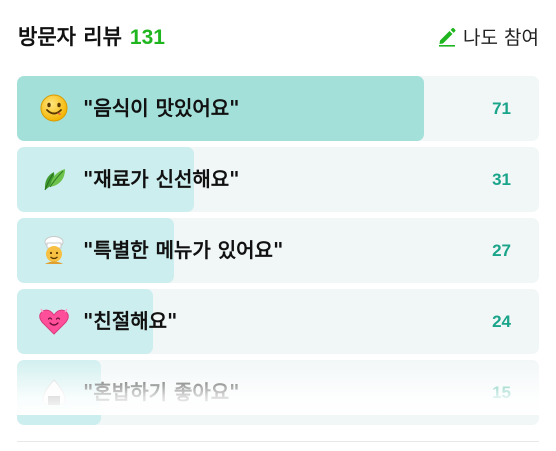 This screenshot has width=556, height=451. What do you see at coordinates (278, 36) in the screenshot?
I see `review-header: 방문자 리뷰 131 나도 참여` at bounding box center [278, 36].